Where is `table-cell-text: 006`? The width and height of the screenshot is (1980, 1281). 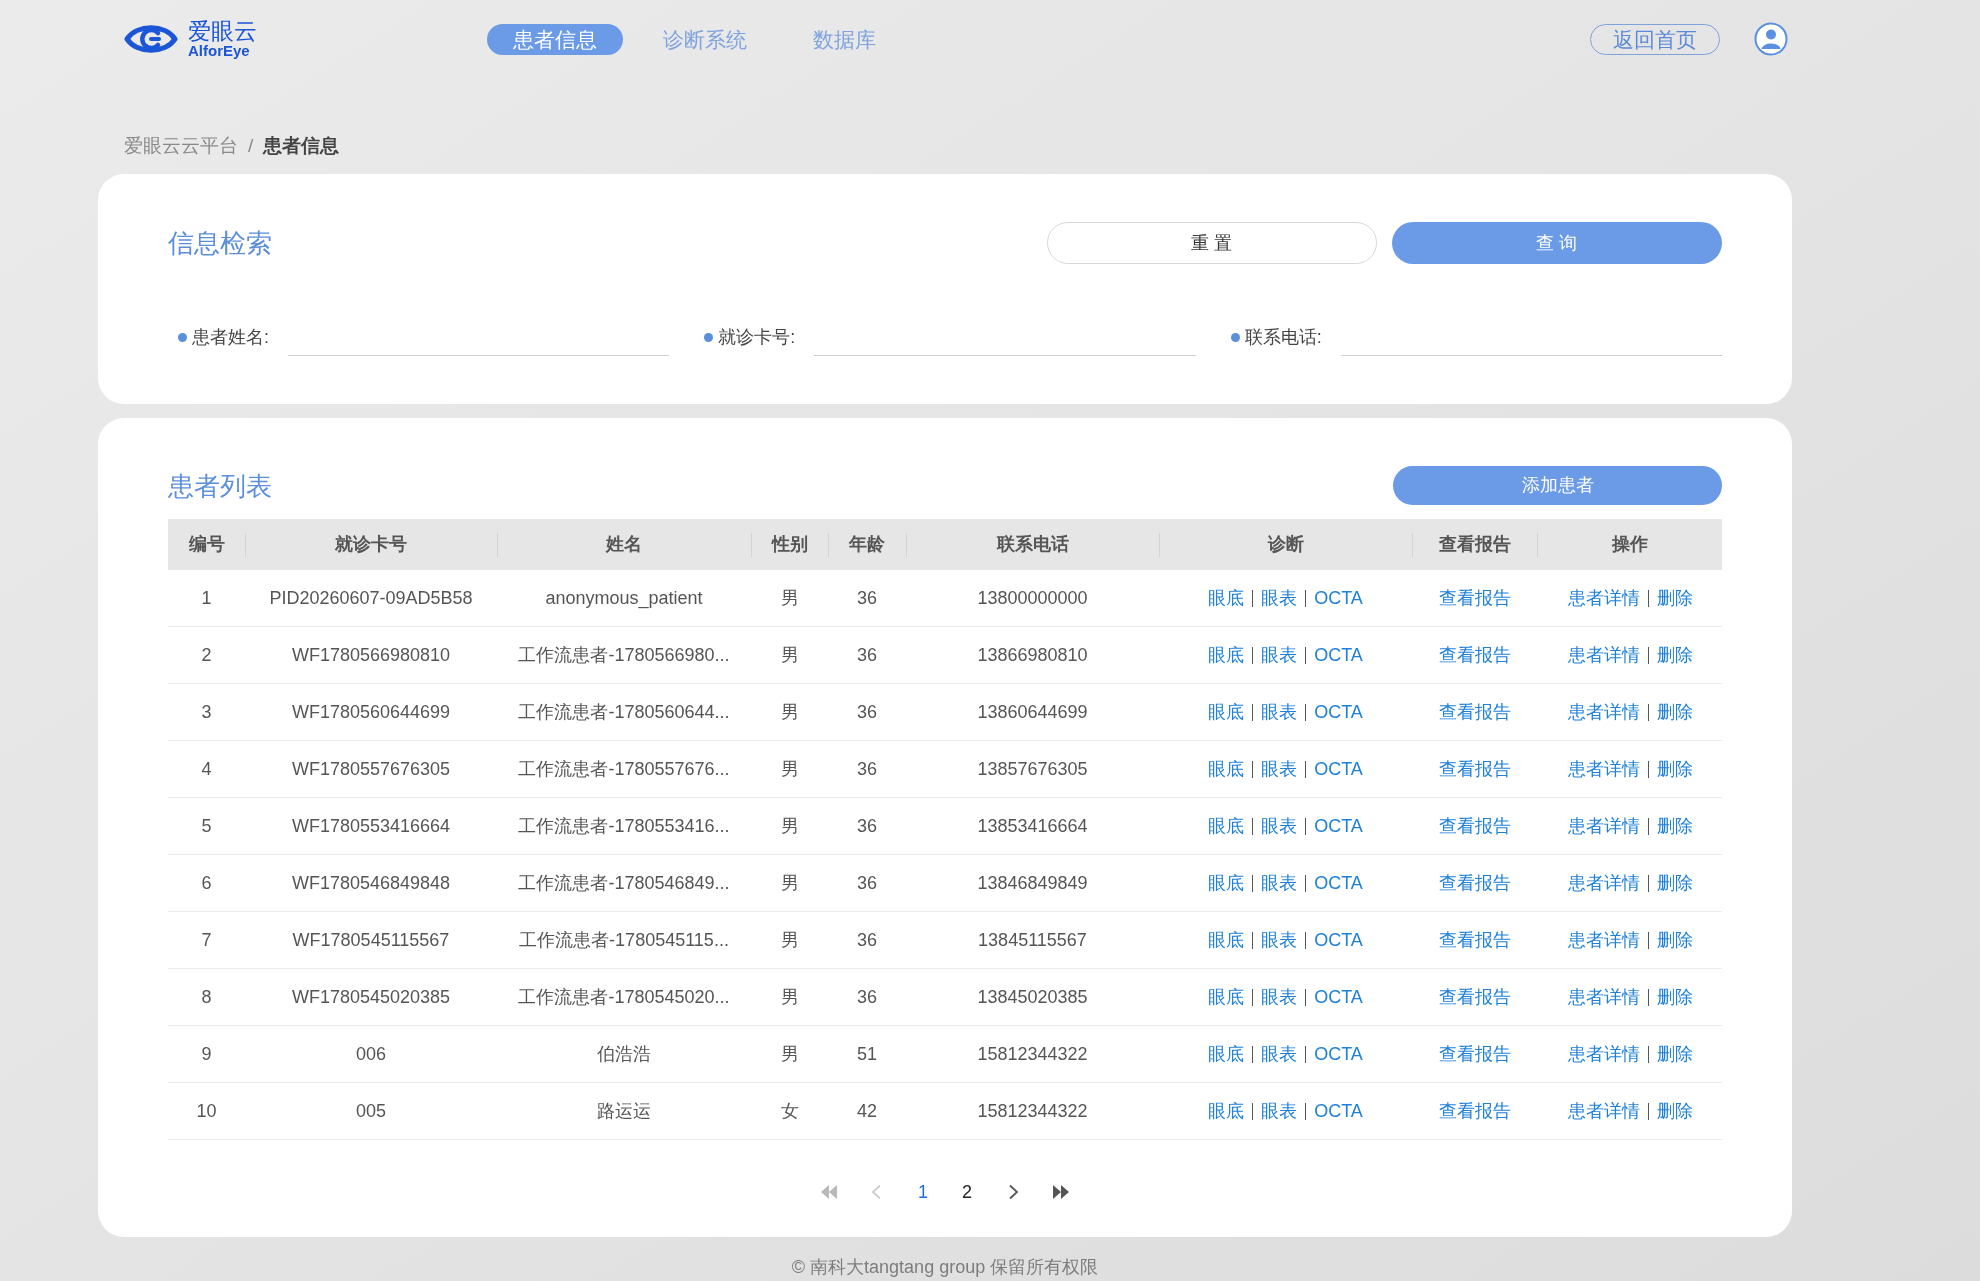 table-cell-text: 006 is located at coordinates (370, 1054).